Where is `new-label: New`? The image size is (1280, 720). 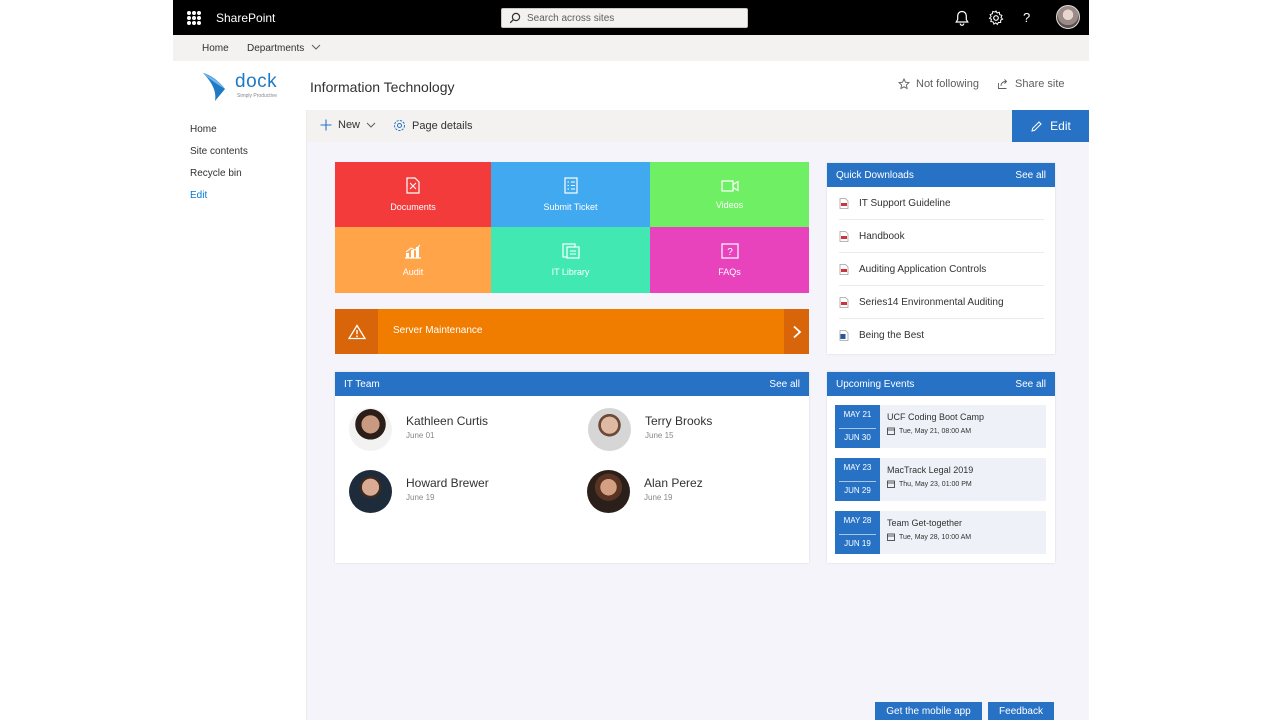
new-label: New is located at coordinates (349, 125).